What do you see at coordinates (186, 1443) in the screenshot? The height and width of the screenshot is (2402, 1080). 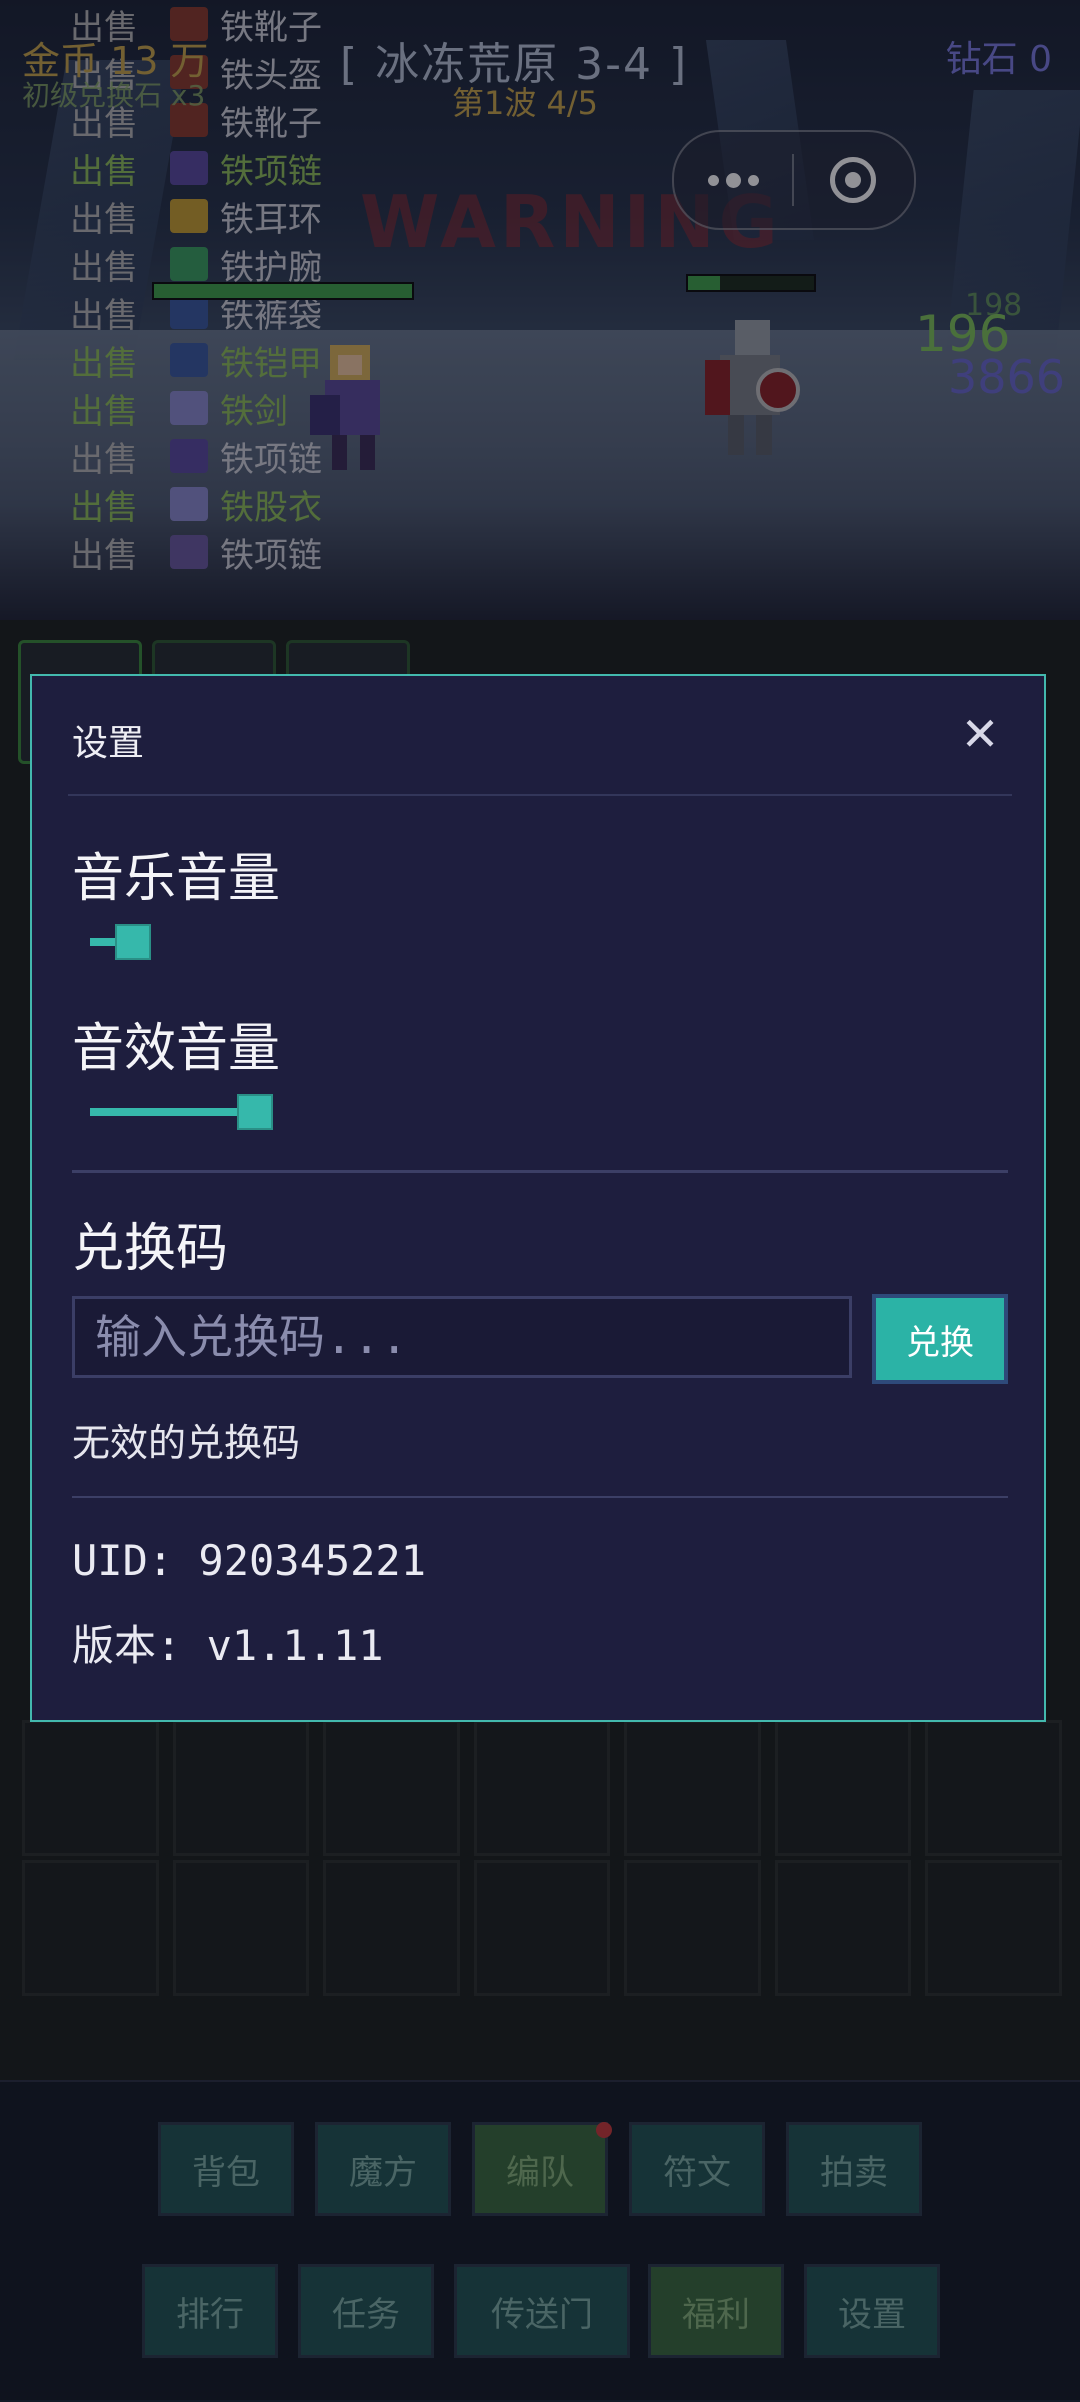 I see `redeem-error-message: 无效的兑换码` at bounding box center [186, 1443].